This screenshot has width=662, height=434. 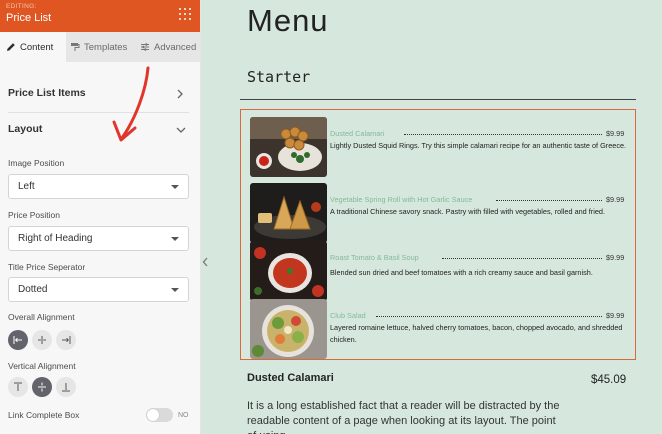 I want to click on align-left-button, so click(x=18, y=340).